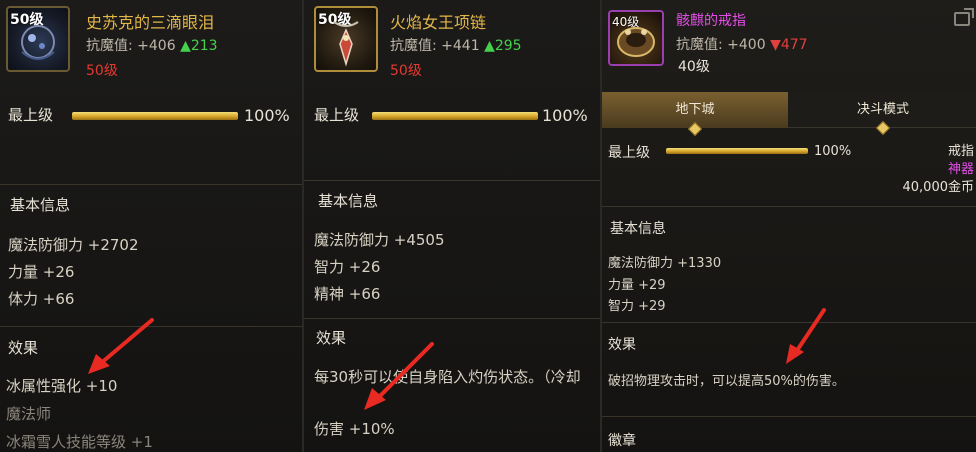 This screenshot has height=452, width=976. What do you see at coordinates (622, 441) in the screenshot?
I see `emblem-title: 徽章` at bounding box center [622, 441].